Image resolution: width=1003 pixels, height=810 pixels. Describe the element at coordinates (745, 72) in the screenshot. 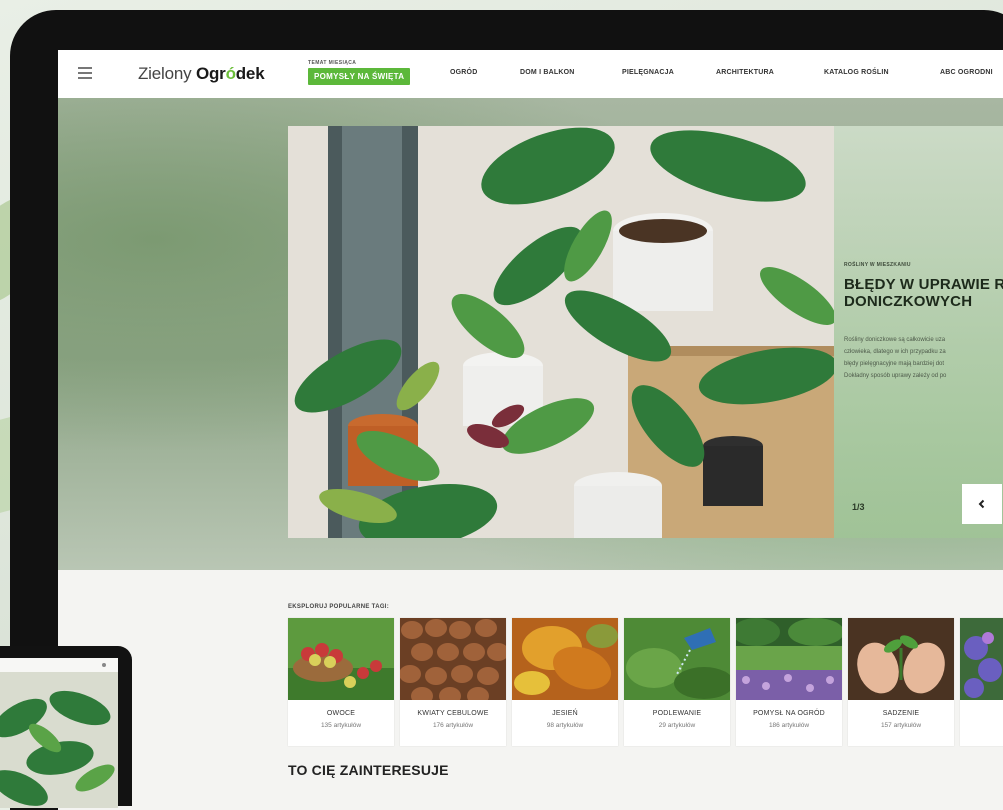

I see `nav-link-architektura: ARCHITEKTURA` at that location.